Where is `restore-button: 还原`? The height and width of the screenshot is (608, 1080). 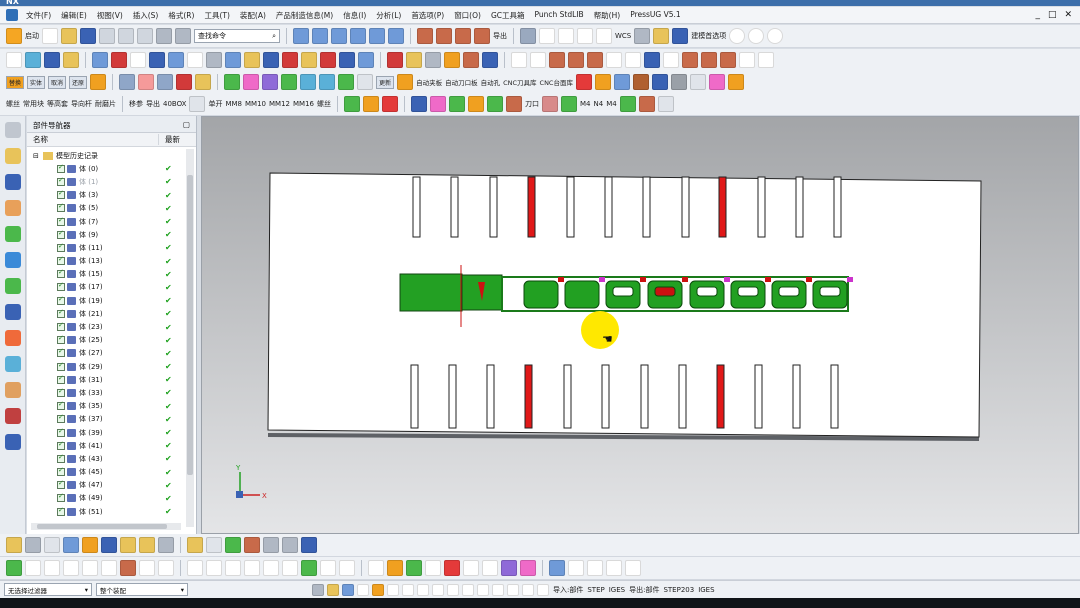 restore-button: 还原 is located at coordinates (78, 82).